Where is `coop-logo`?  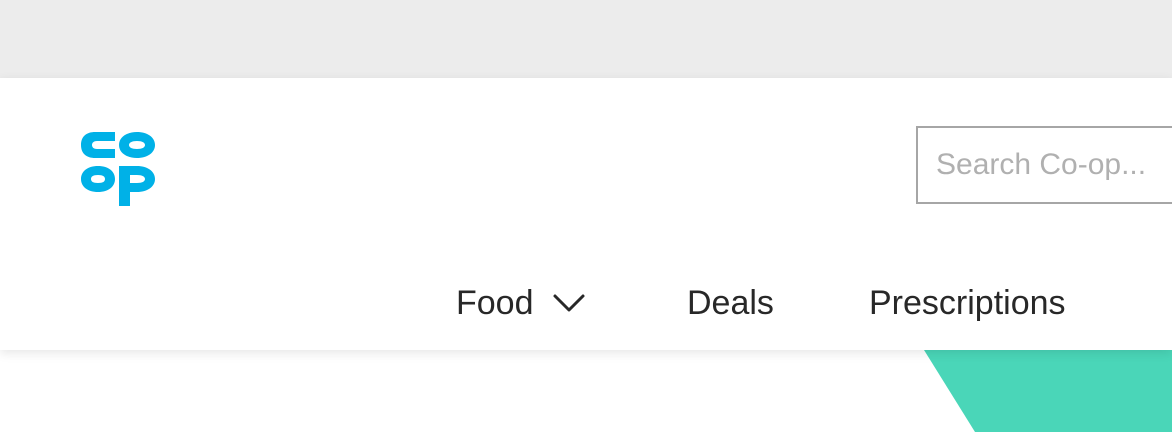
coop-logo is located at coordinates (117, 167).